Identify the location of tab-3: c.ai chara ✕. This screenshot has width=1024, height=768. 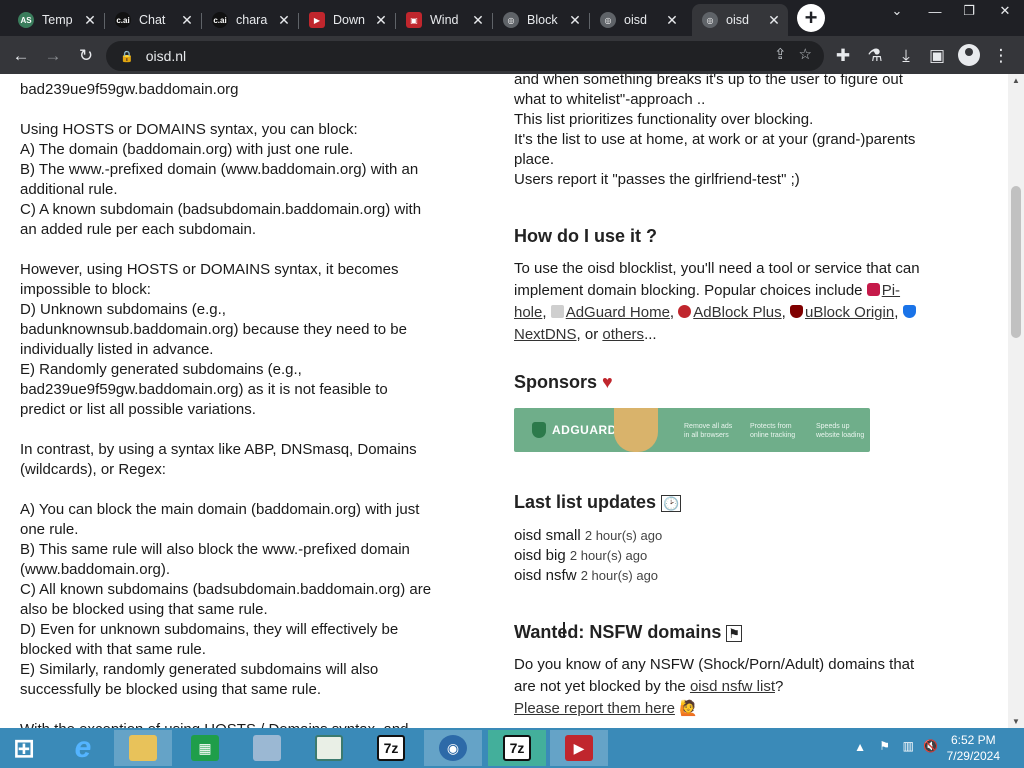
(250, 20).